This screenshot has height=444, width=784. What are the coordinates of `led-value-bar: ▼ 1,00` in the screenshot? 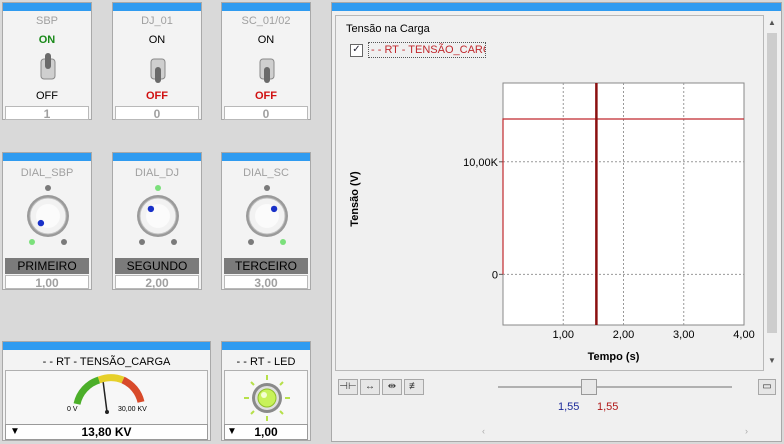 It's located at (266, 432).